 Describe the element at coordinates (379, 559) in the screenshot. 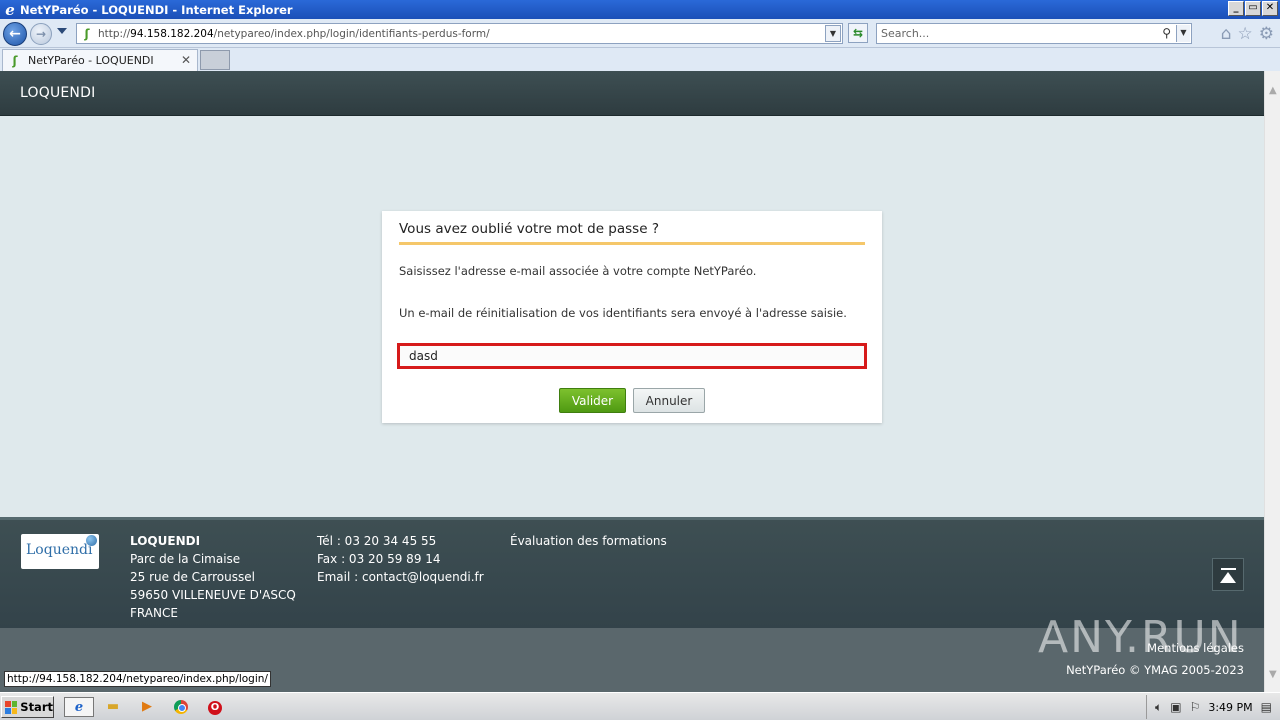

I see `contact-fax: Fax : 03 20 59 89 14` at that location.